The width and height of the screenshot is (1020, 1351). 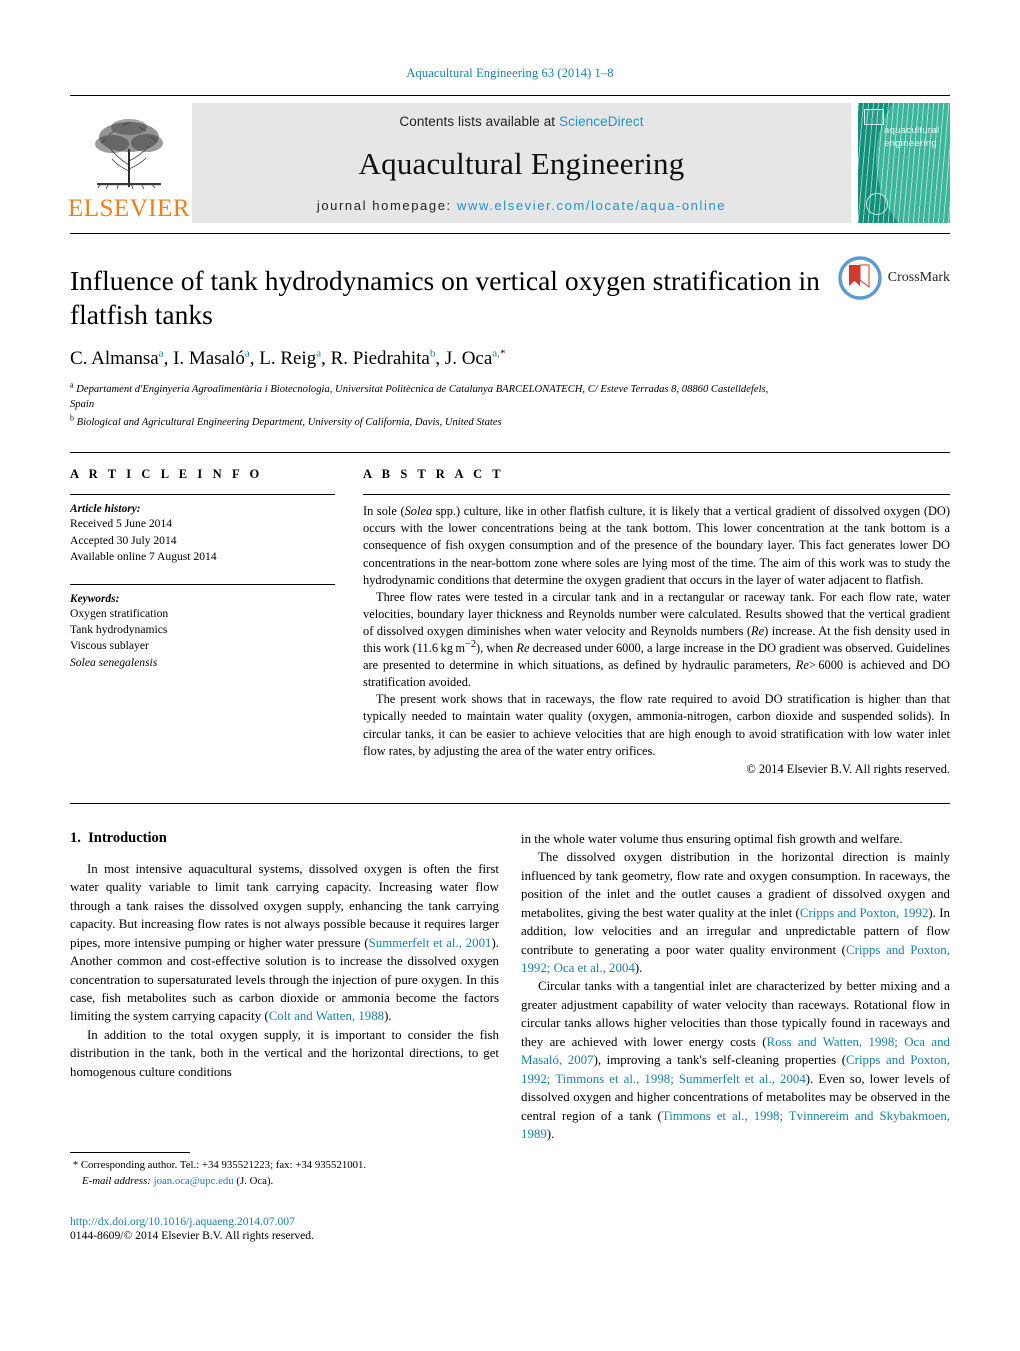 What do you see at coordinates (121, 524) in the screenshot?
I see `history-received: Received 5 June 2014` at bounding box center [121, 524].